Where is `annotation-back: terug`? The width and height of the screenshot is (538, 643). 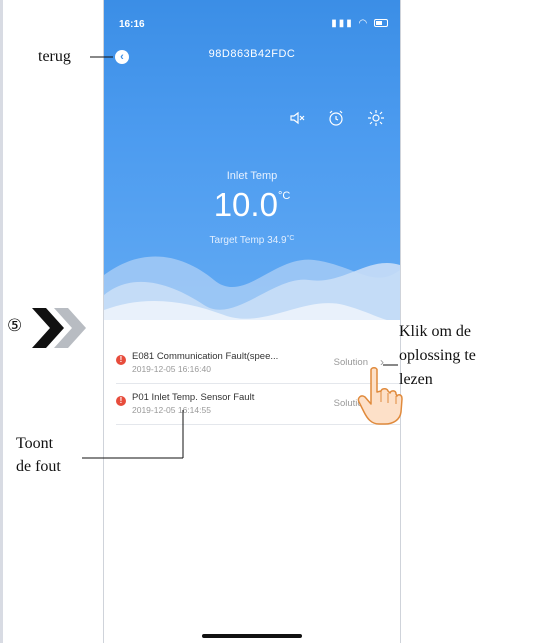 annotation-back: terug is located at coordinates (54, 56).